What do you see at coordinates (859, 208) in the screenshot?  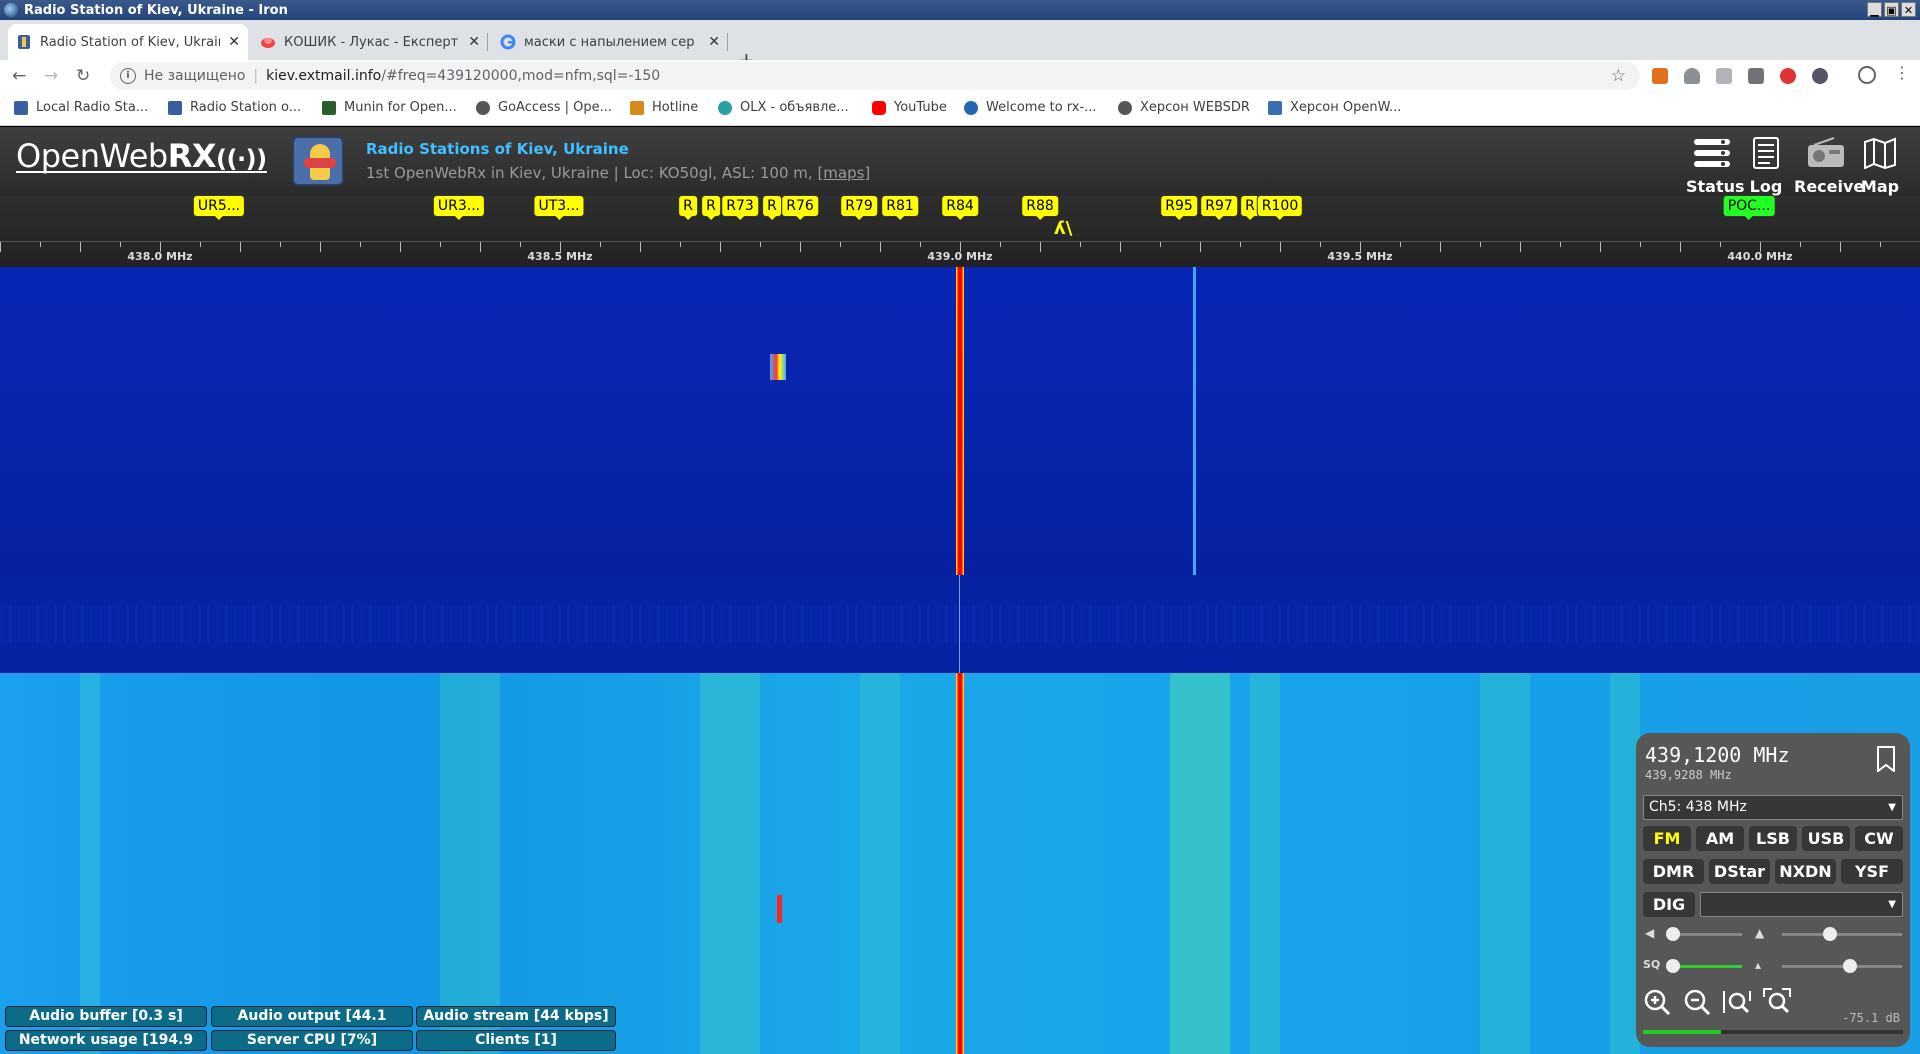 I see `bookmark-label-r79: R79` at bounding box center [859, 208].